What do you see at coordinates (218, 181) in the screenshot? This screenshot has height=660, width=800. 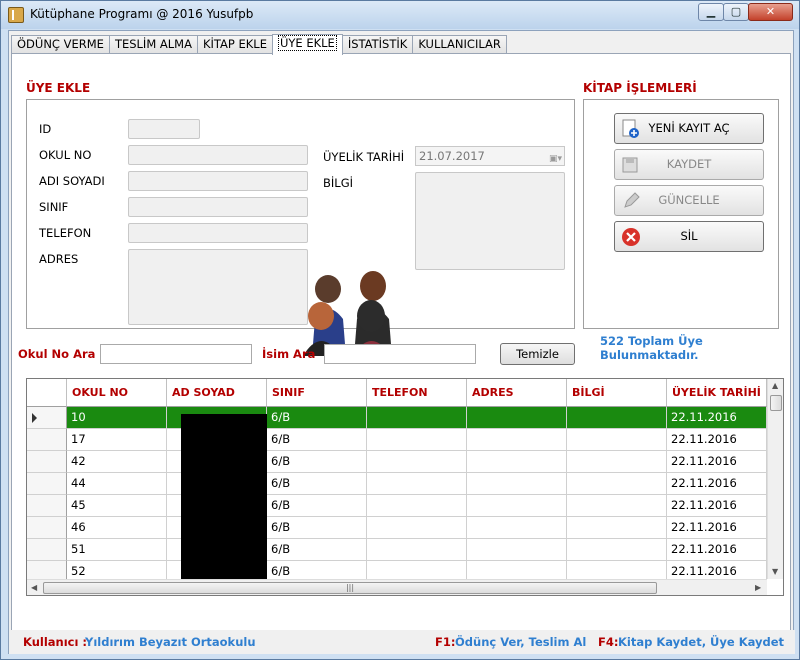 I see `adi-soyadi-field` at bounding box center [218, 181].